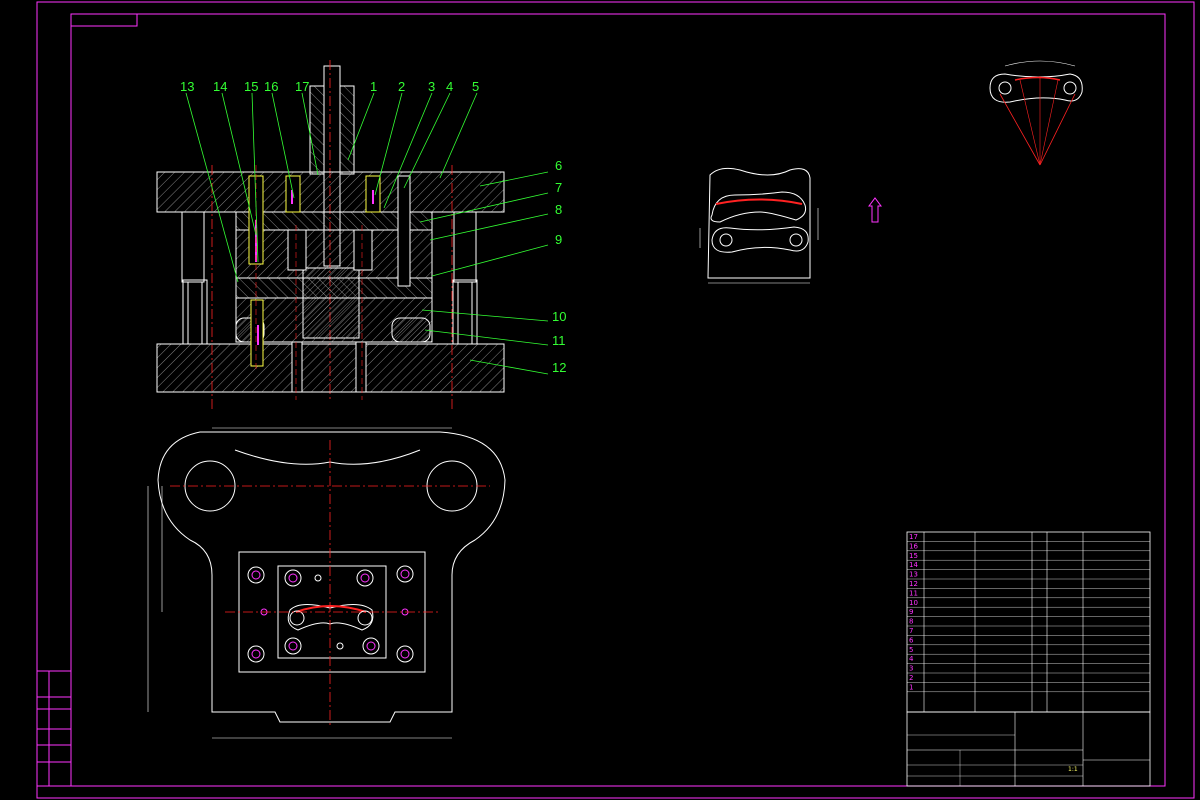 The width and height of the screenshot is (1200, 800). I want to click on balloon-16: 16, so click(271, 86).